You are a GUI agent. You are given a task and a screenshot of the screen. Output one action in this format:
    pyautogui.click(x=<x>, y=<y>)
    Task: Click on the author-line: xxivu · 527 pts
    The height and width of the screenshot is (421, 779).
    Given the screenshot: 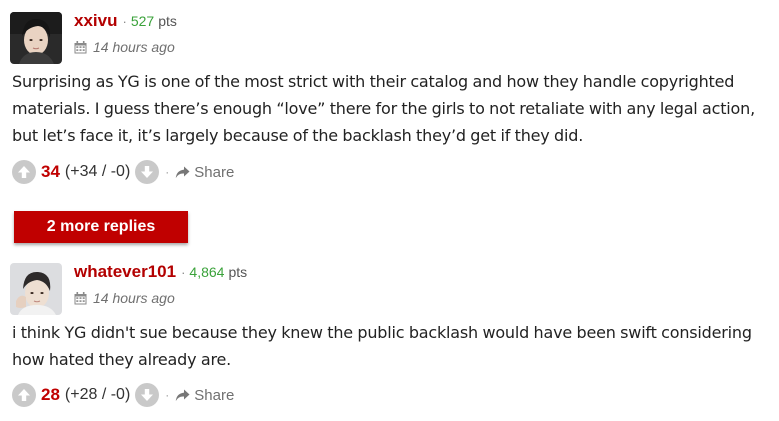 What is the action you would take?
    pyautogui.click(x=125, y=22)
    